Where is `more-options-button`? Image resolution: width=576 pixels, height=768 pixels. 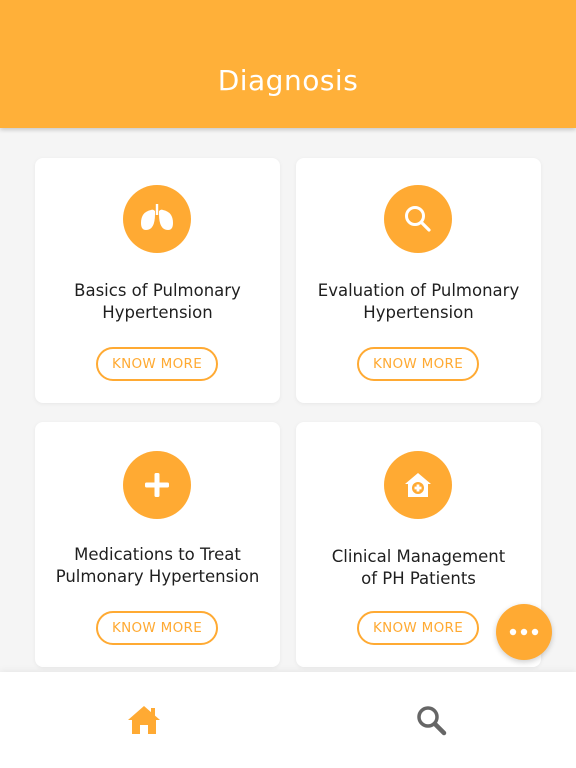 more-options-button is located at coordinates (524, 632).